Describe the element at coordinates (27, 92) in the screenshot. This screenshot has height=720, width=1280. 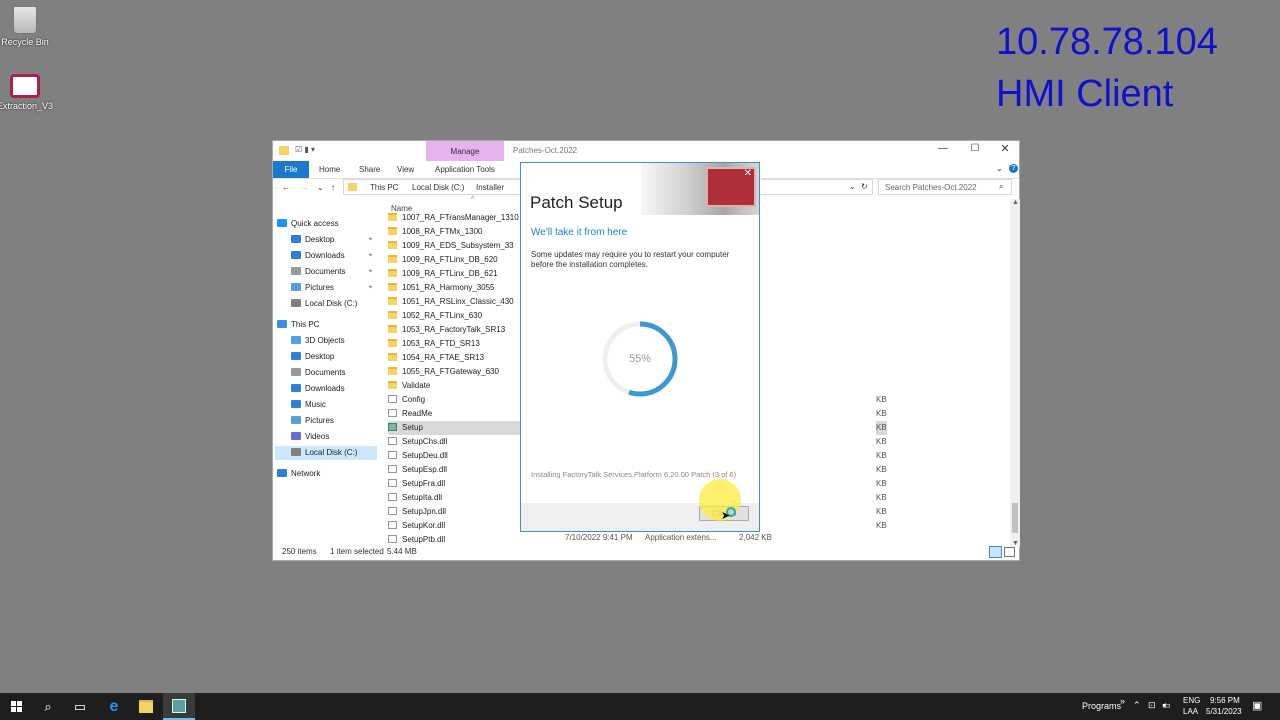
I see `desktop-icon-extraction: Extraction_V3` at that location.